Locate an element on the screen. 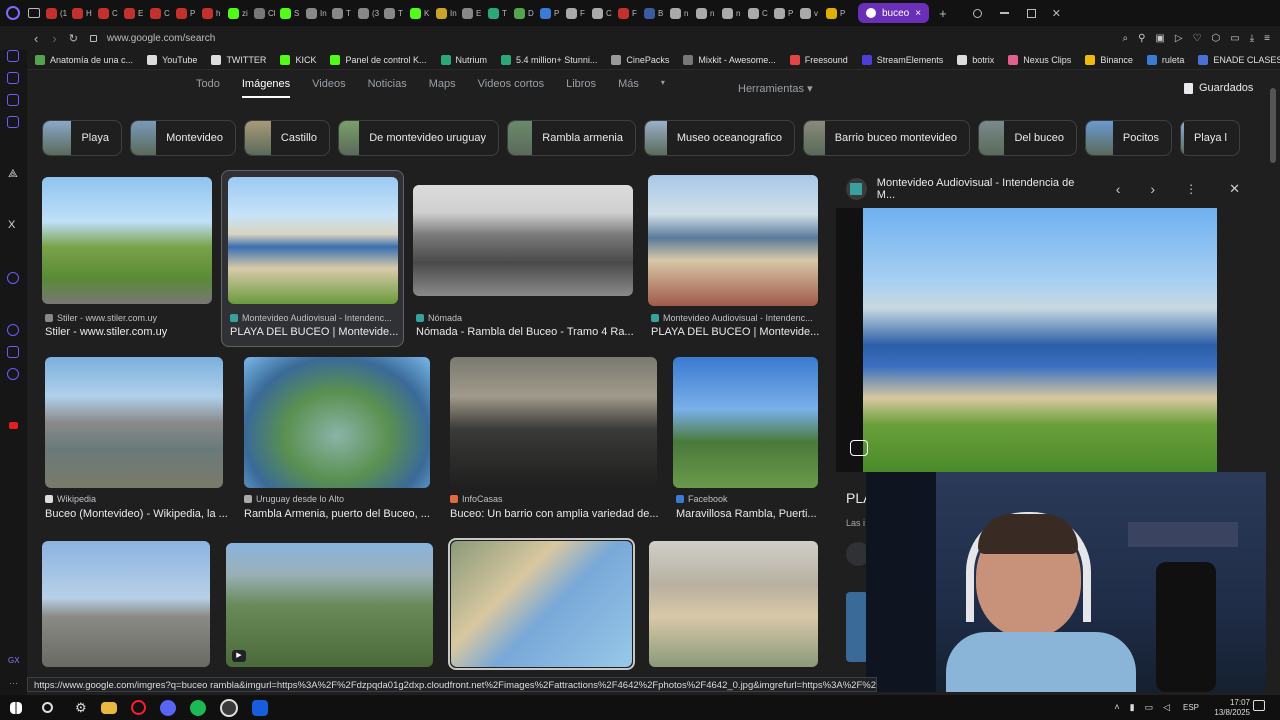 The image size is (1280, 720). wallet-icon: ▭ is located at coordinates (1234, 38).